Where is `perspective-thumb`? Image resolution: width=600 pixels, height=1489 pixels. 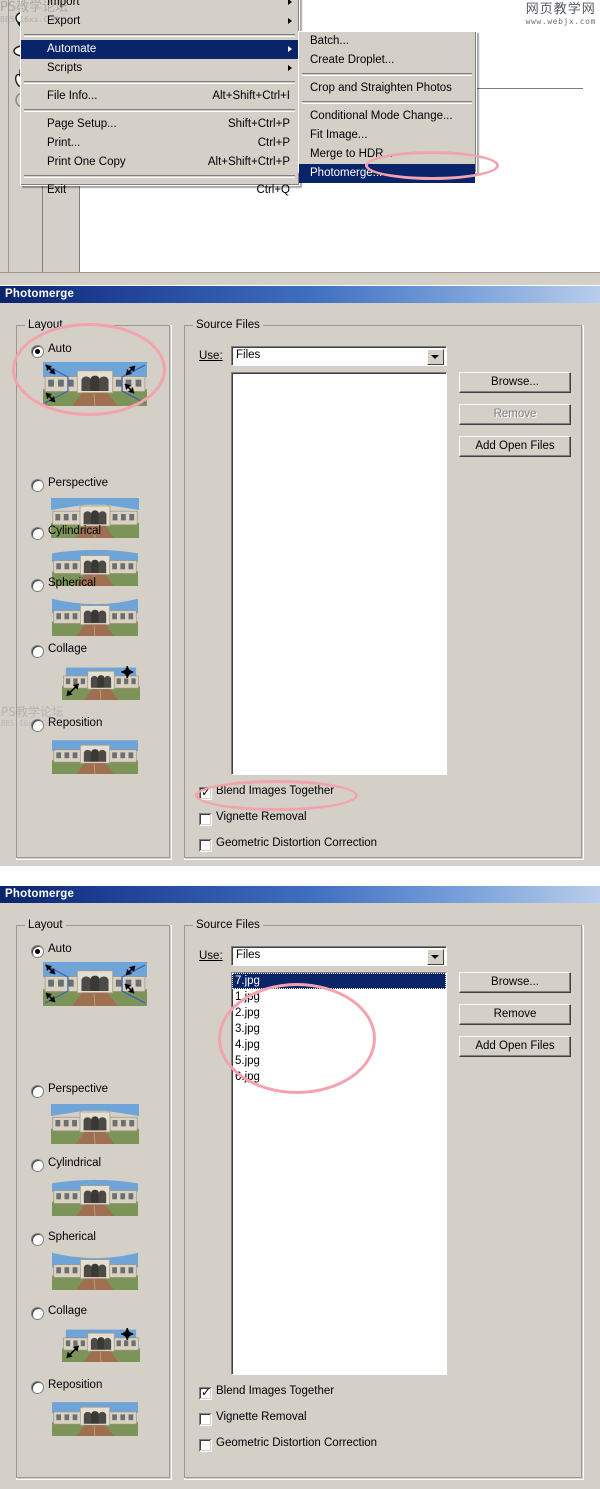
perspective-thumb is located at coordinates (95, 1124).